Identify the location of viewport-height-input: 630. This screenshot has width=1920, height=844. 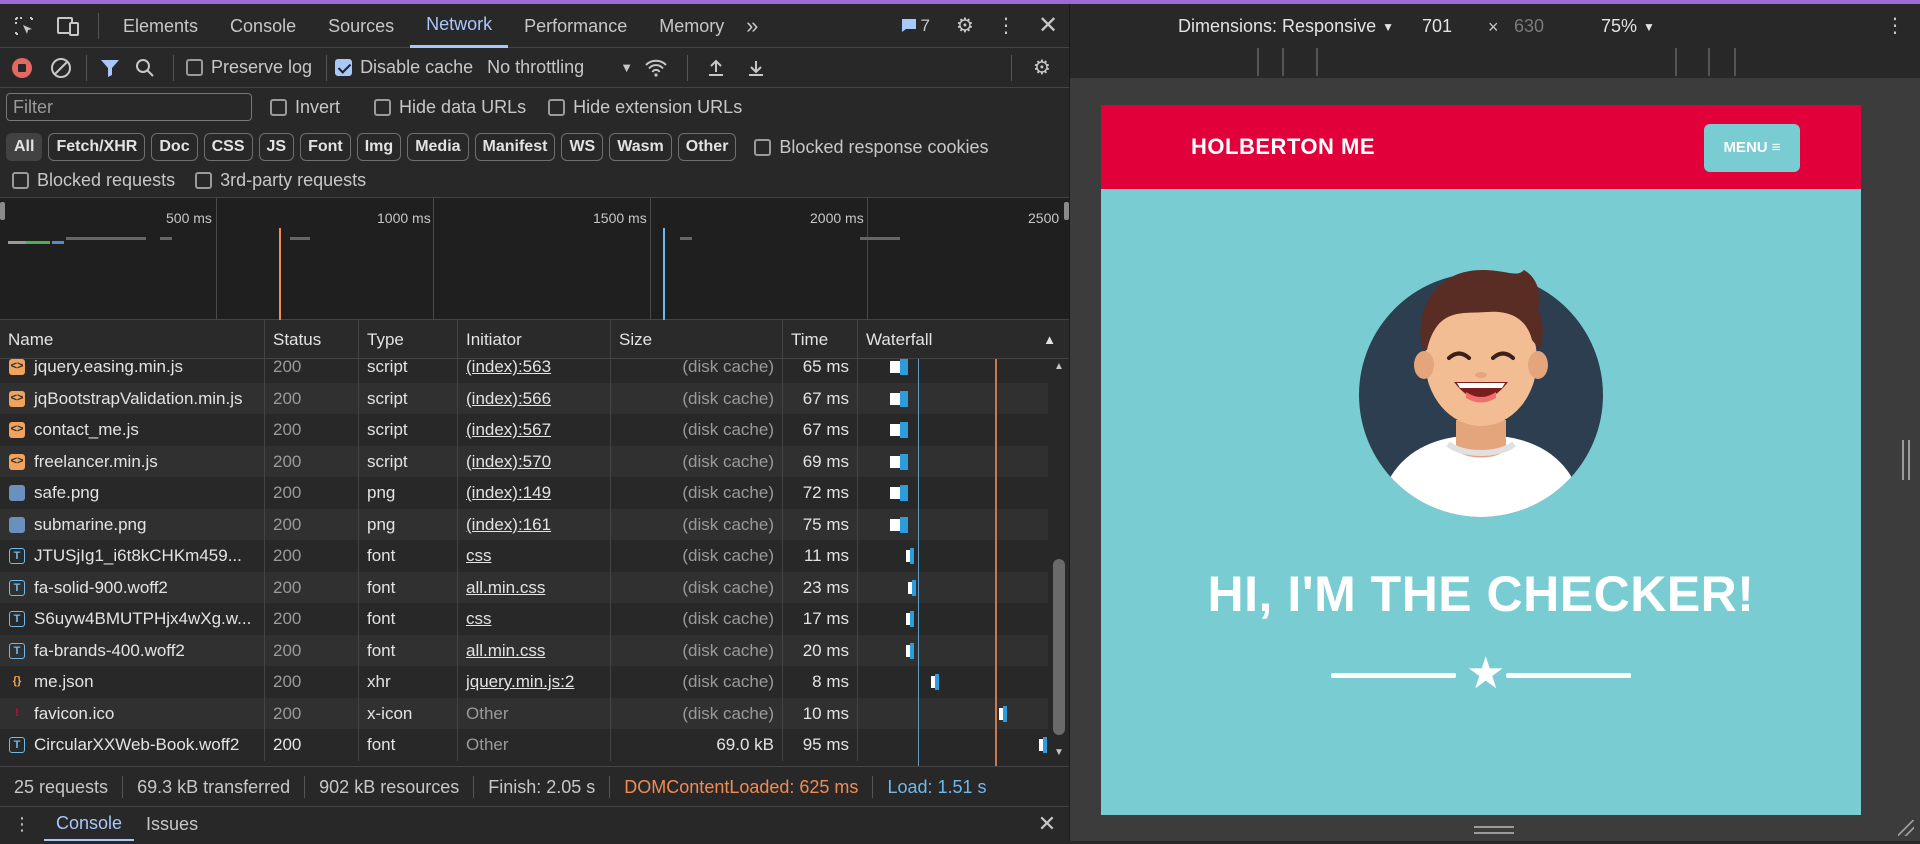
(1544, 26).